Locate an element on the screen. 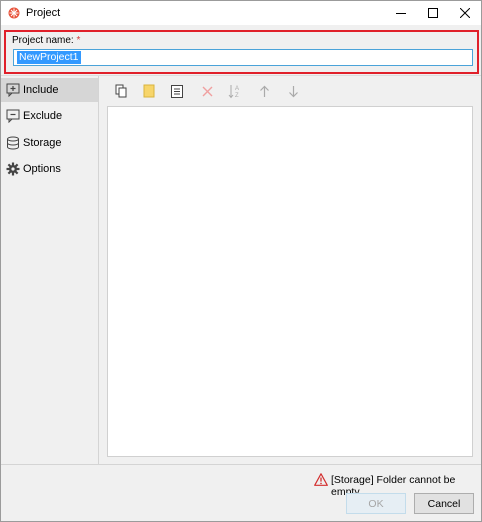 Image resolution: width=482 pixels, height=522 pixels. delete-button is located at coordinates (207, 91).